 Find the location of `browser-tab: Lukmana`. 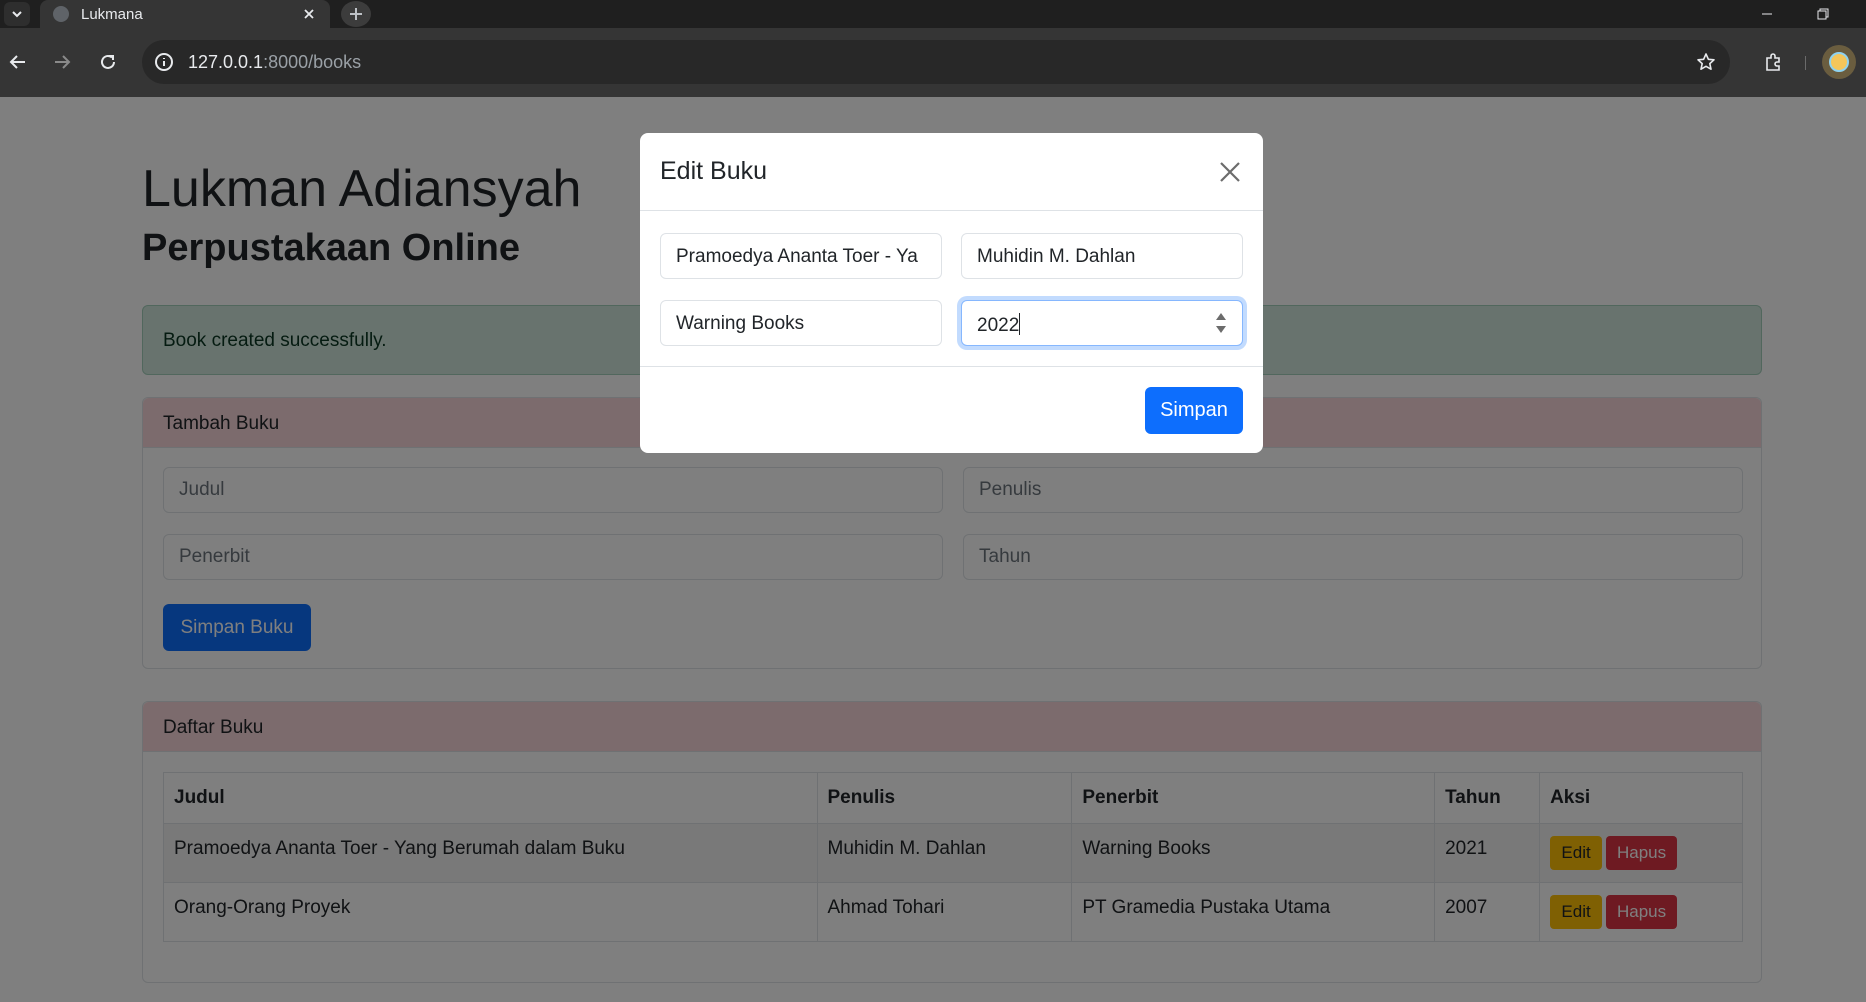

browser-tab: Lukmana is located at coordinates (185, 14).